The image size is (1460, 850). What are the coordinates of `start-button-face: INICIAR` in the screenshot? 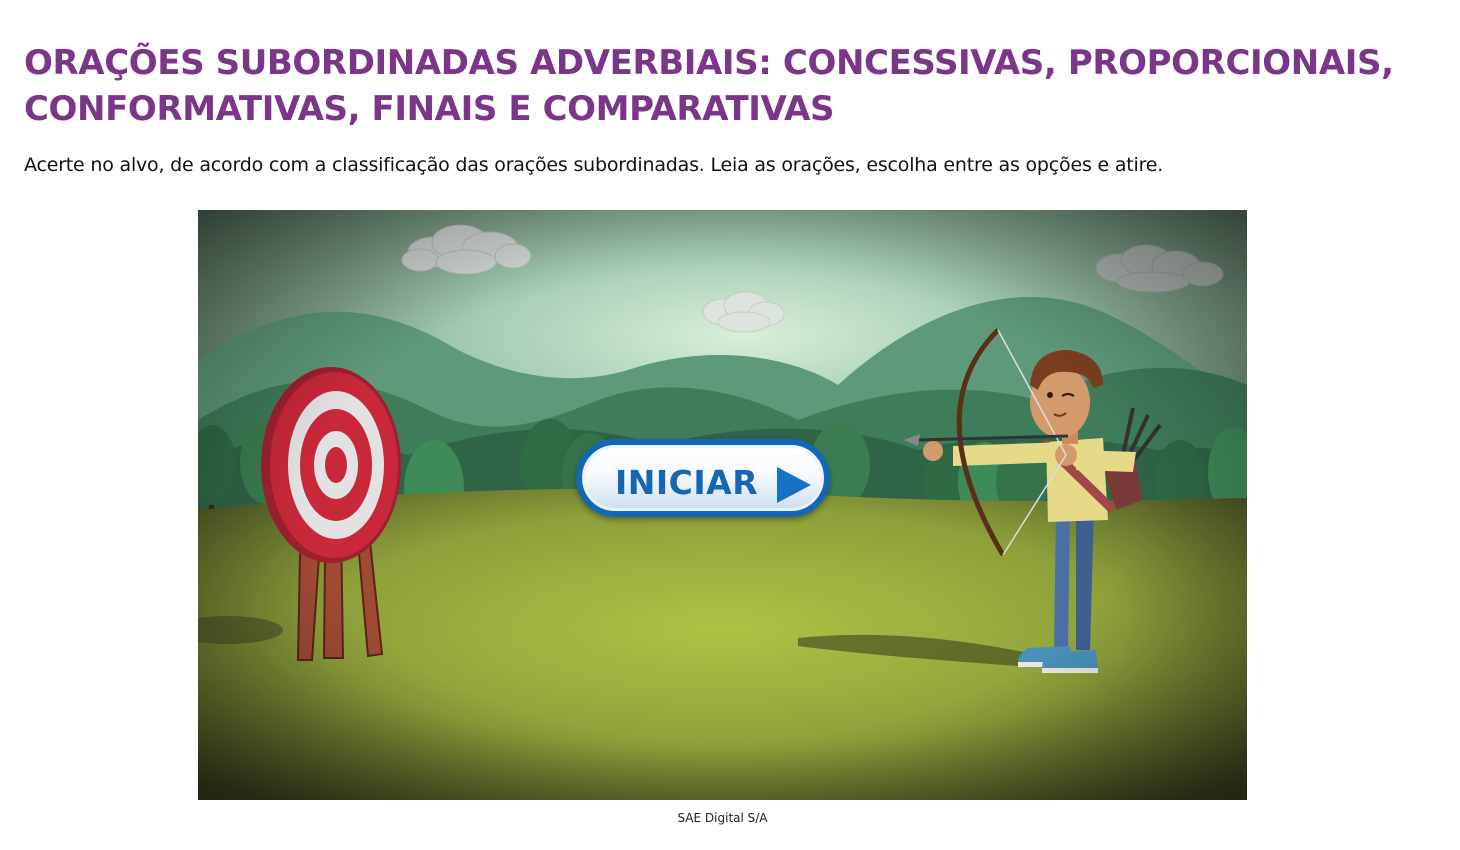 It's located at (703, 478).